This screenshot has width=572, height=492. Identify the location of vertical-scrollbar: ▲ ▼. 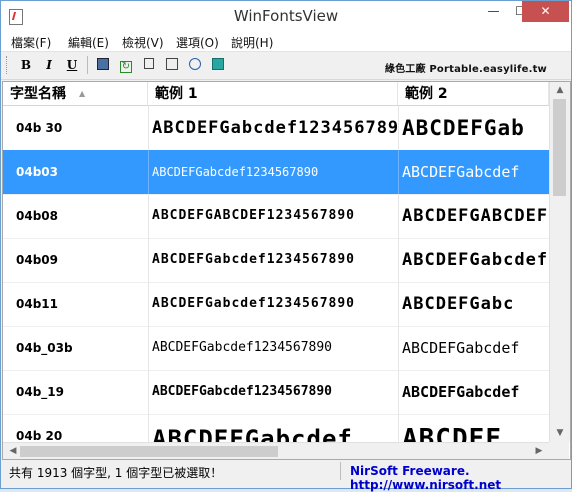
(559, 262).